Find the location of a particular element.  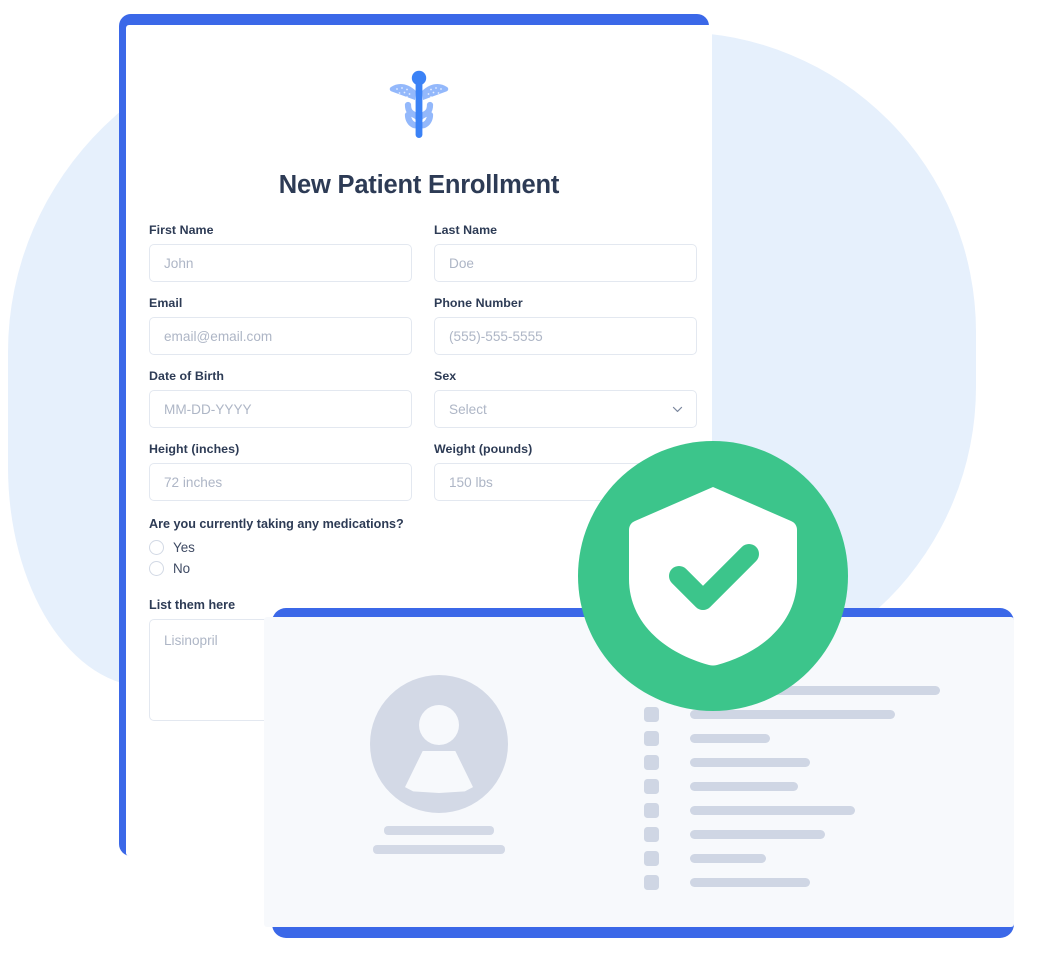

sex-select: Select is located at coordinates (565, 409).